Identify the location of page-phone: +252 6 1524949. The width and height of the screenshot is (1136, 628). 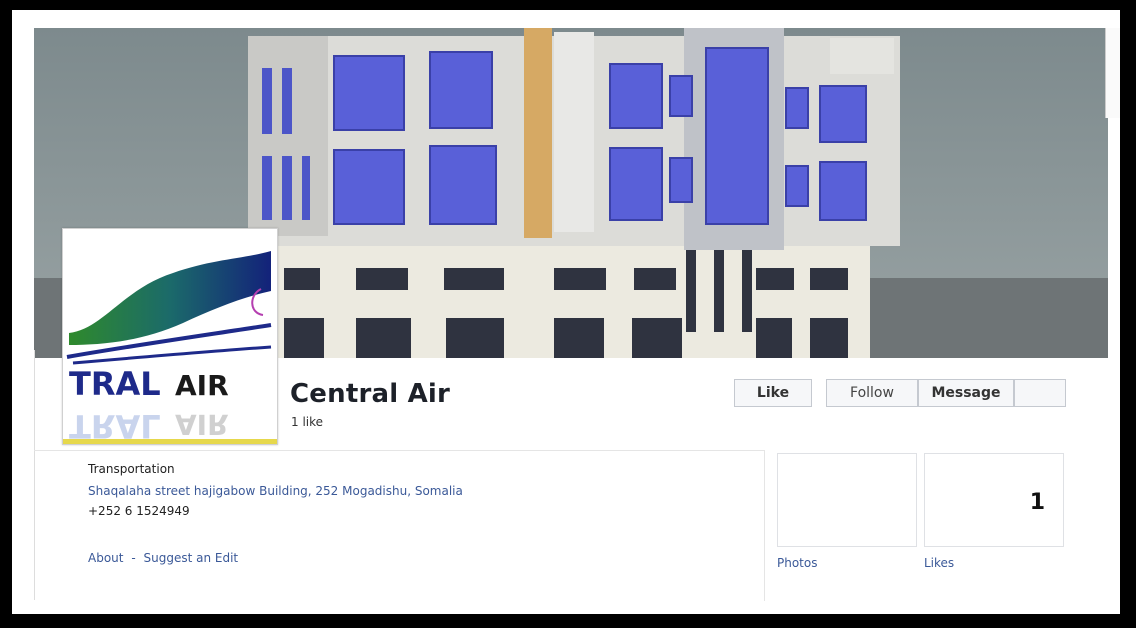
(139, 511).